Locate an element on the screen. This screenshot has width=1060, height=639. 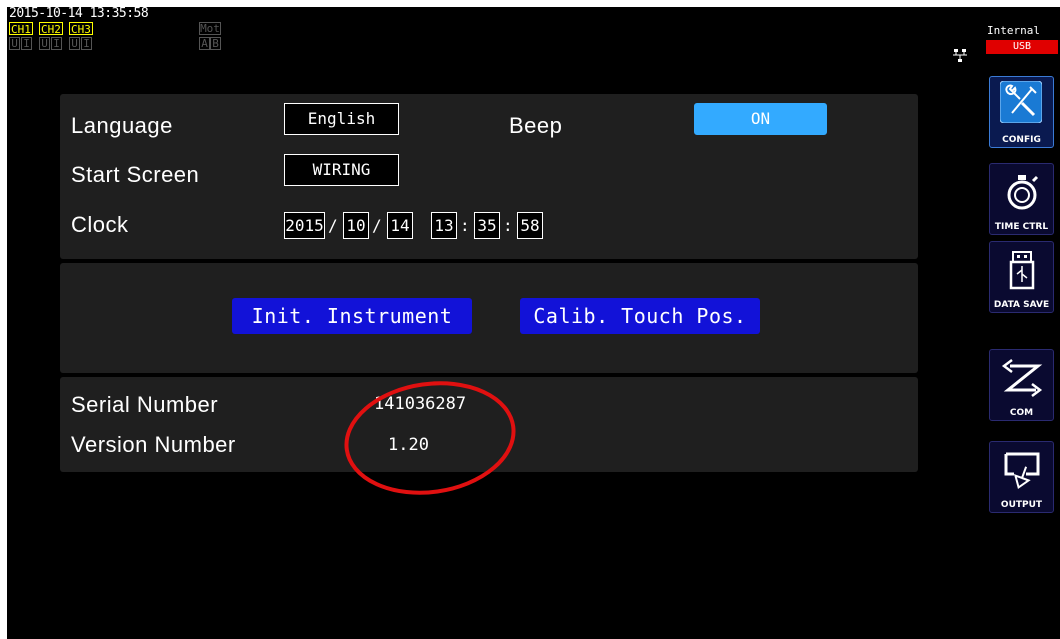
motor-b-indicator: B is located at coordinates (215, 43).